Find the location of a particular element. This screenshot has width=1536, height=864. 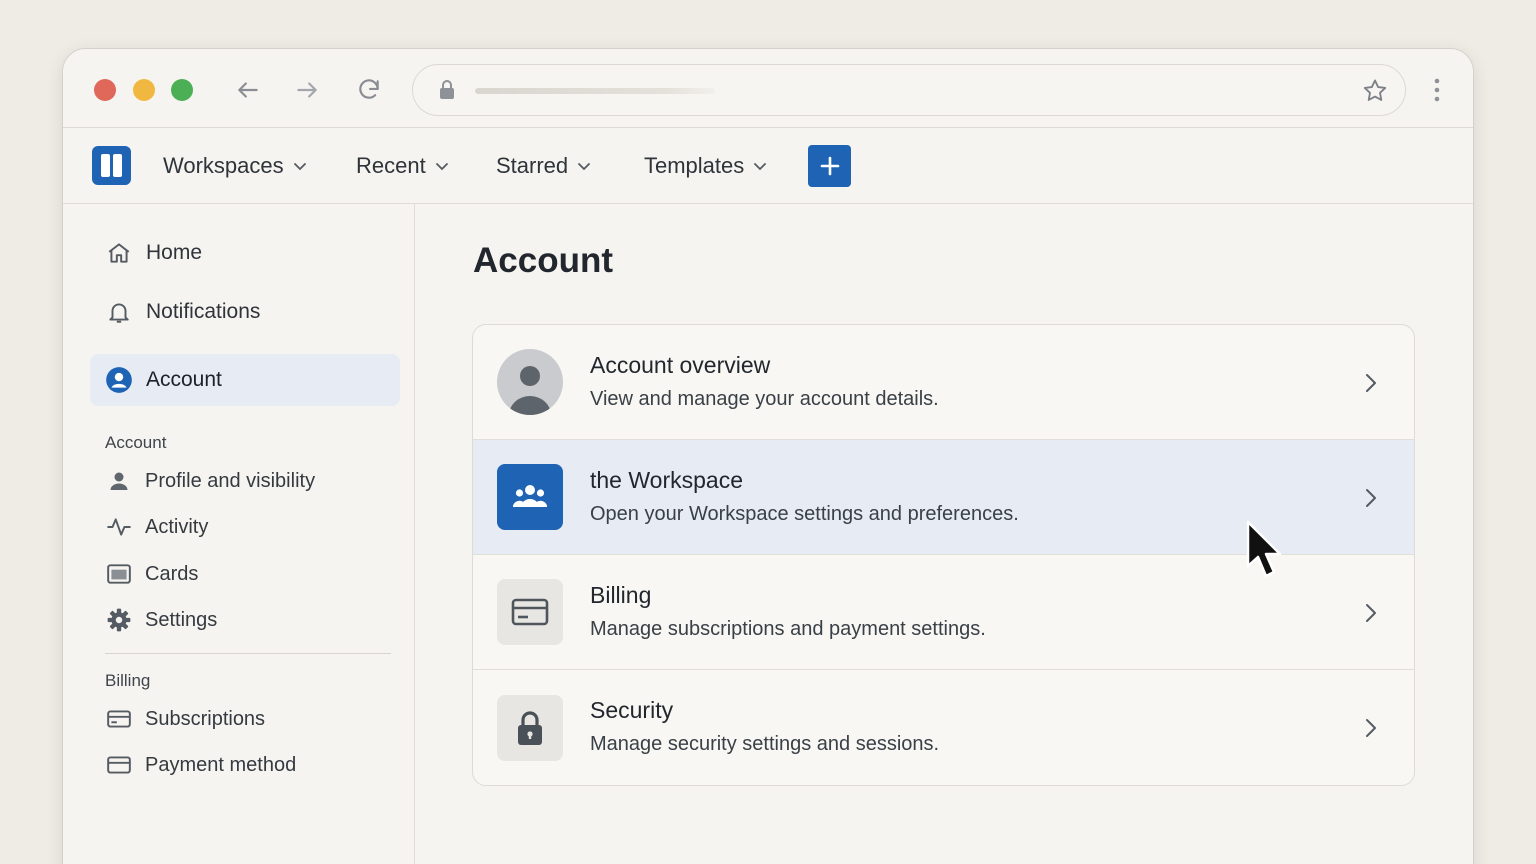

sidebar-item-home: Home is located at coordinates (245, 253).